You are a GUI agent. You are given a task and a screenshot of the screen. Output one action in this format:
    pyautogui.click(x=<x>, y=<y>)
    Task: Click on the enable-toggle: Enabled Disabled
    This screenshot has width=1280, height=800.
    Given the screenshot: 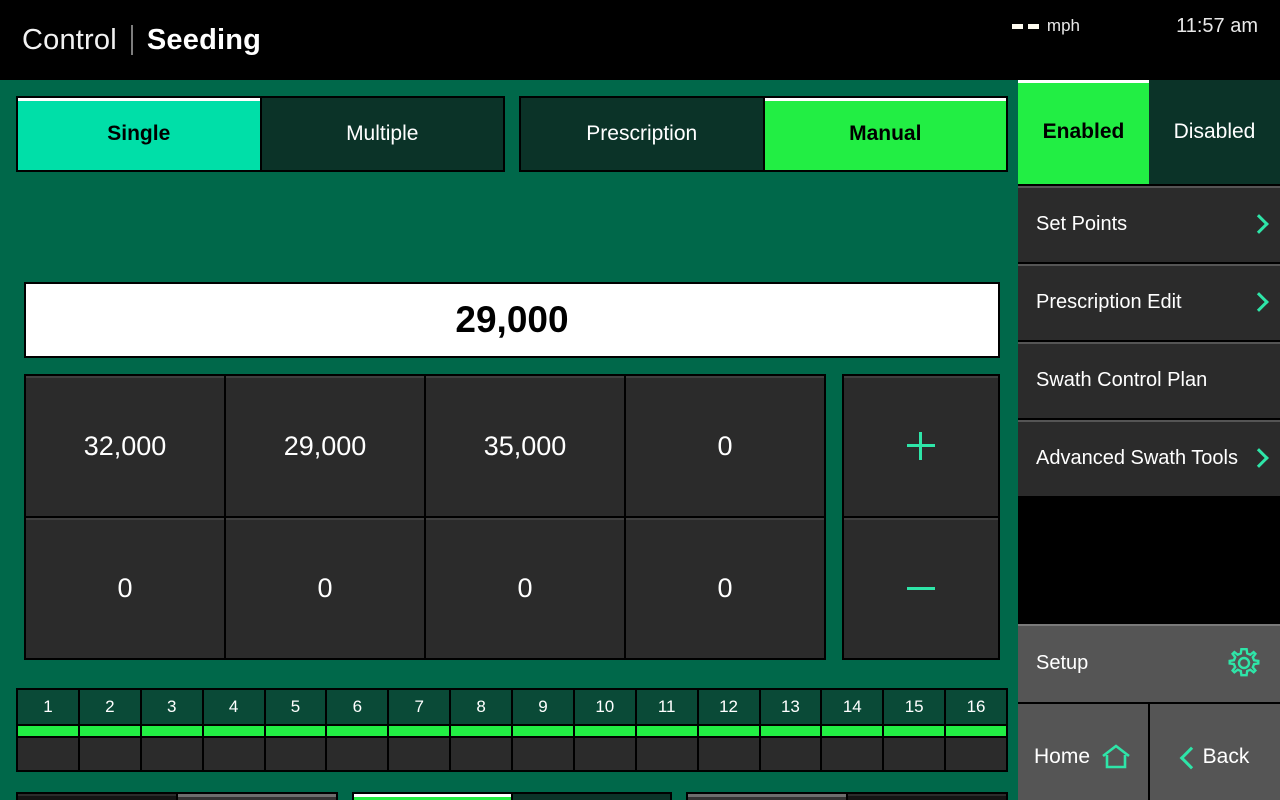 What is the action you would take?
    pyautogui.click(x=1149, y=132)
    